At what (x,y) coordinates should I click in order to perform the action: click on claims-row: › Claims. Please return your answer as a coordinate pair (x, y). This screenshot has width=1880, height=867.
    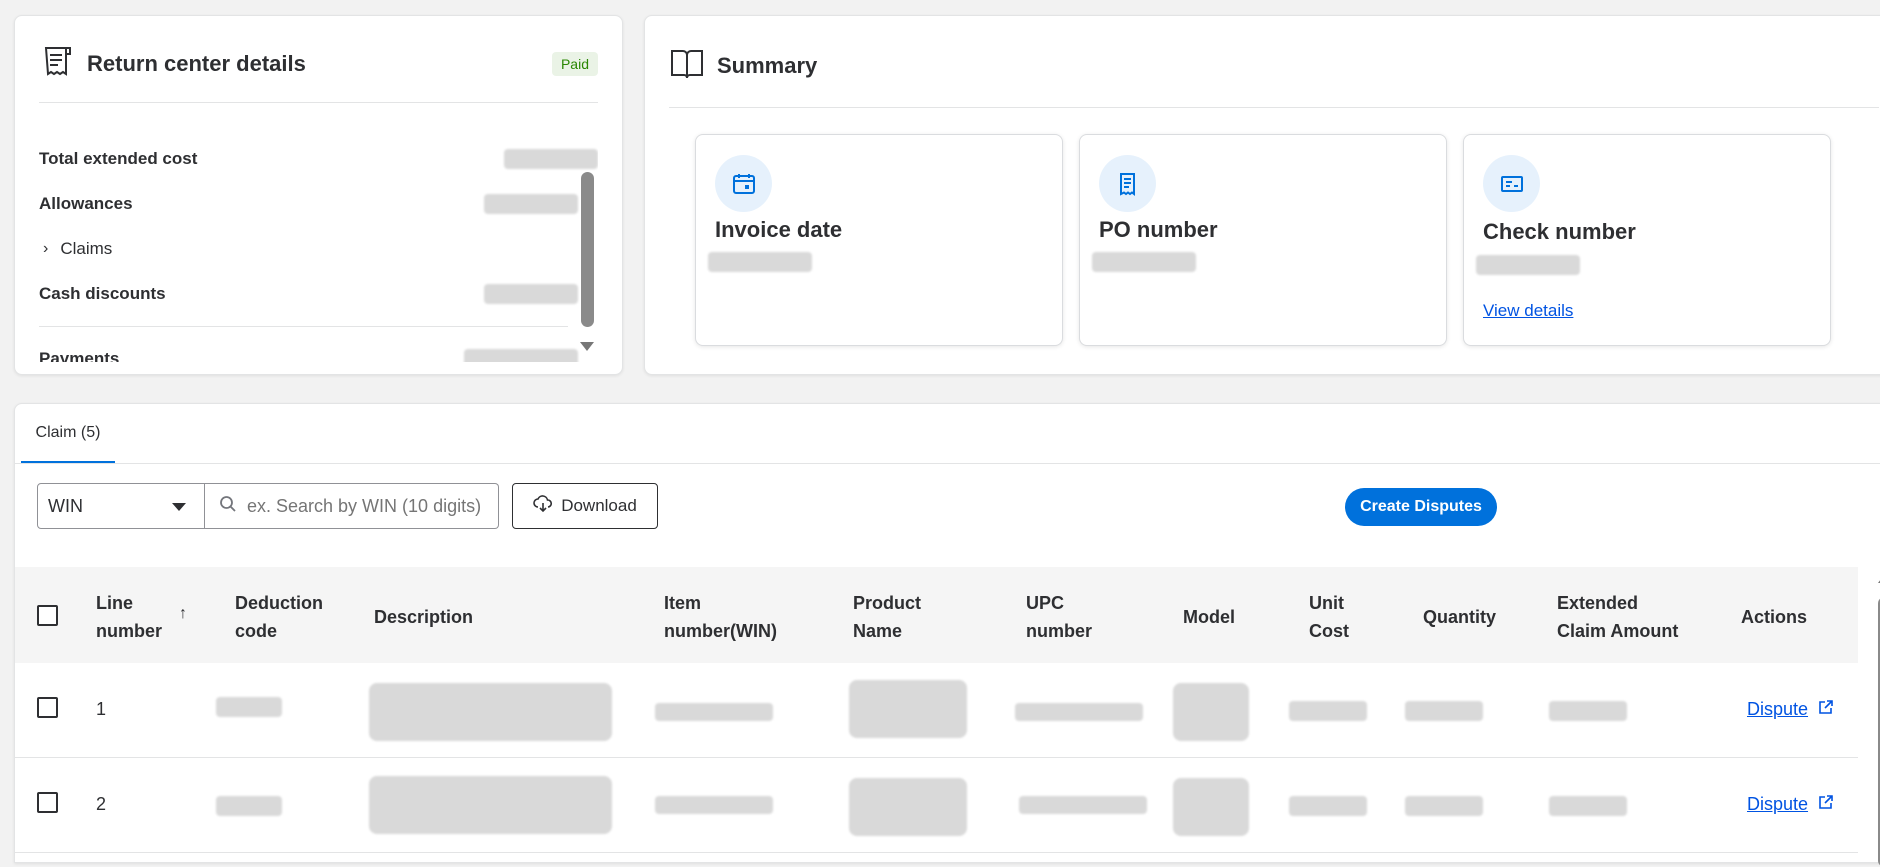
    Looking at the image, I should click on (303, 249).